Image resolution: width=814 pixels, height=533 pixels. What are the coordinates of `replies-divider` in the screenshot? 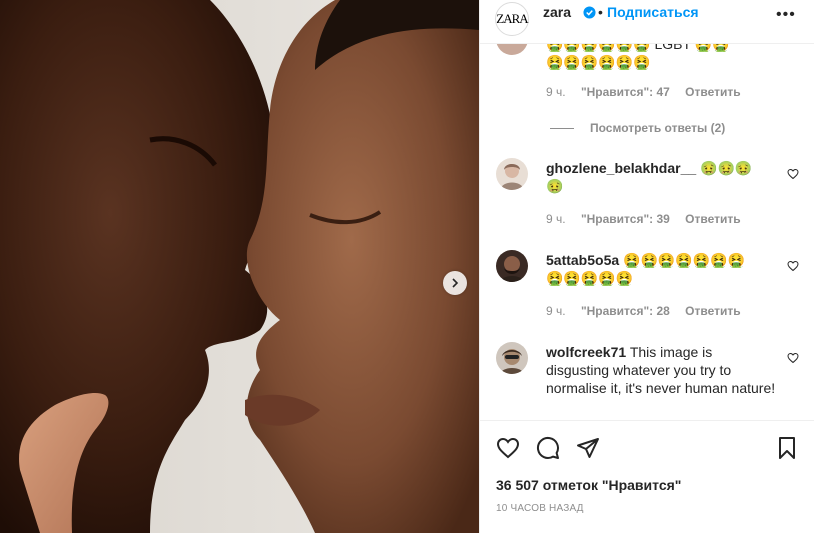 It's located at (562, 128).